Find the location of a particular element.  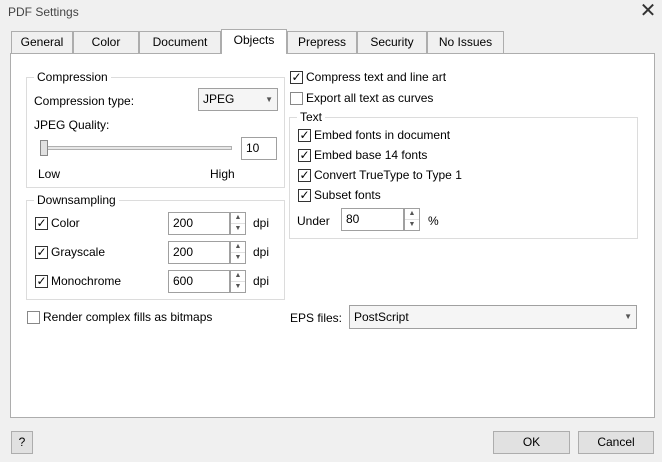

compression-group-title: Compression is located at coordinates (72, 77).